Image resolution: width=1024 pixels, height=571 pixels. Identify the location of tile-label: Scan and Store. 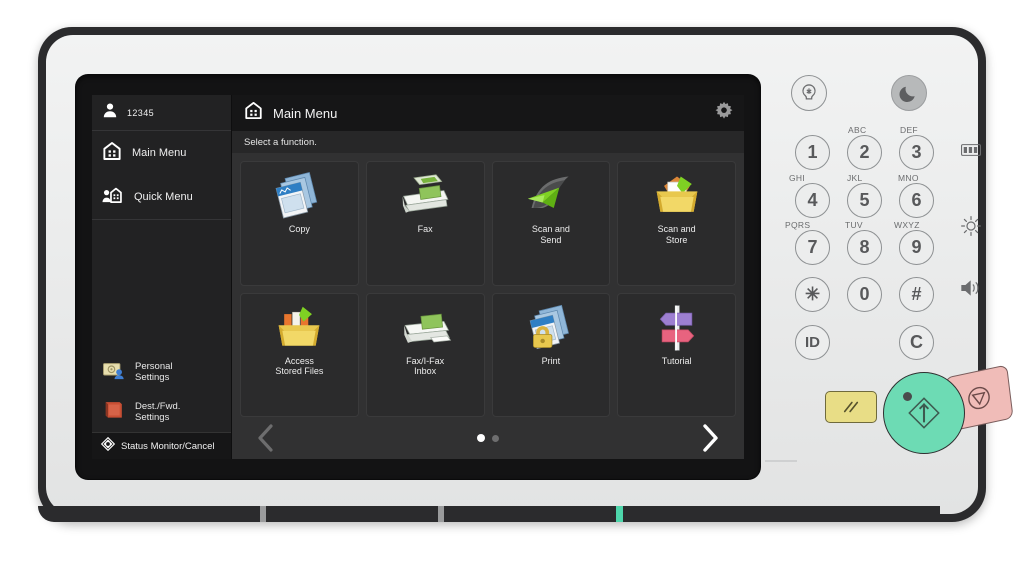
(676, 234).